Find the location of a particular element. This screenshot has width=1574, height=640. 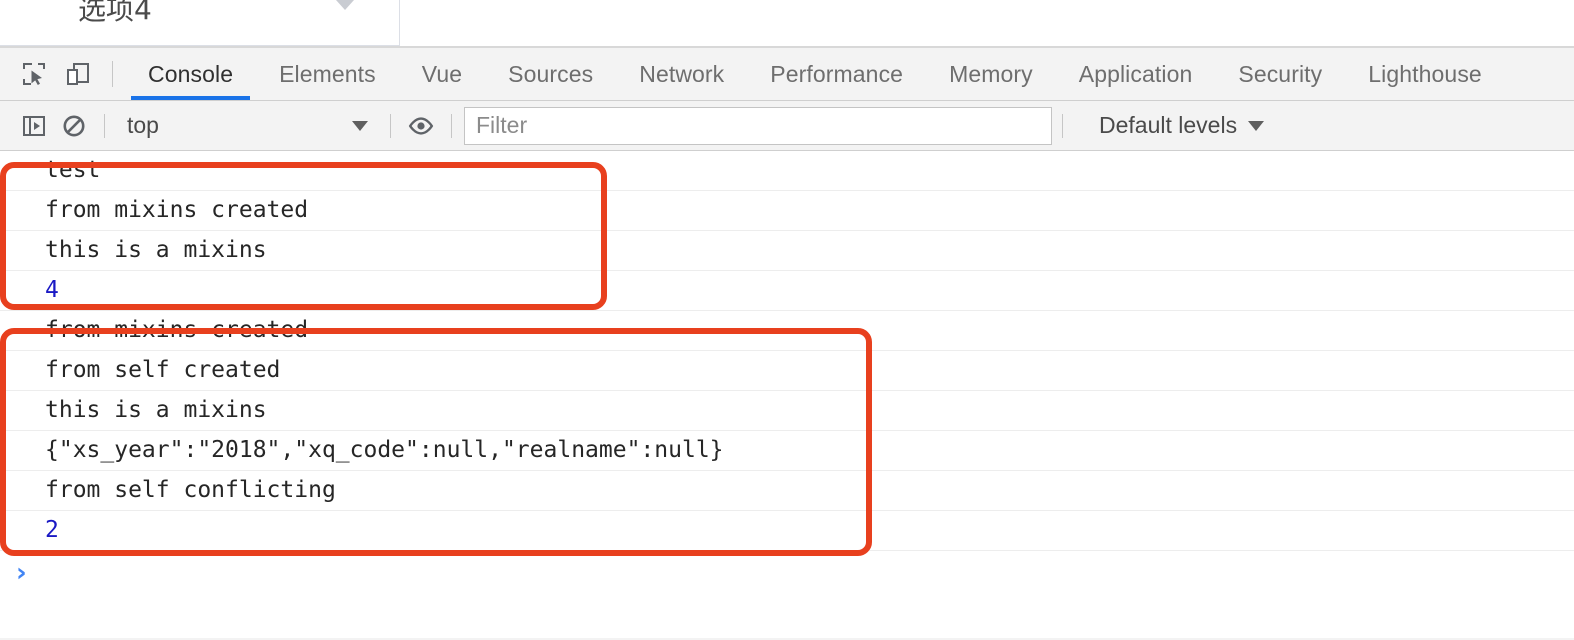

tab-label: Application is located at coordinates (1135, 73).